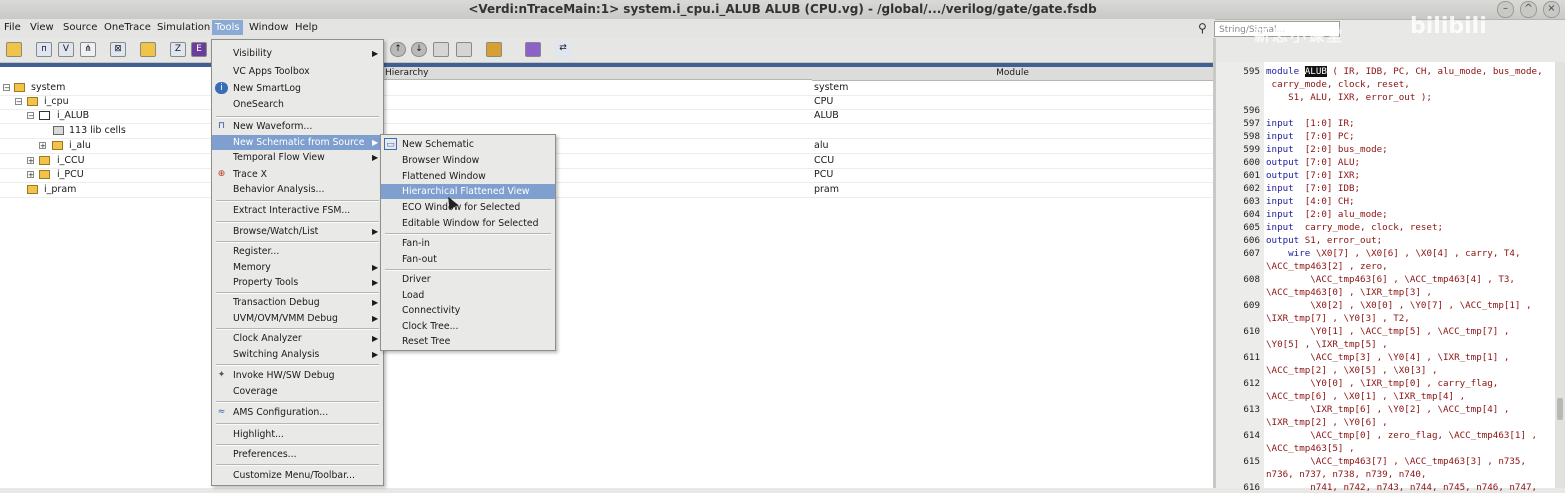  I want to click on menu-file: File, so click(12, 27).